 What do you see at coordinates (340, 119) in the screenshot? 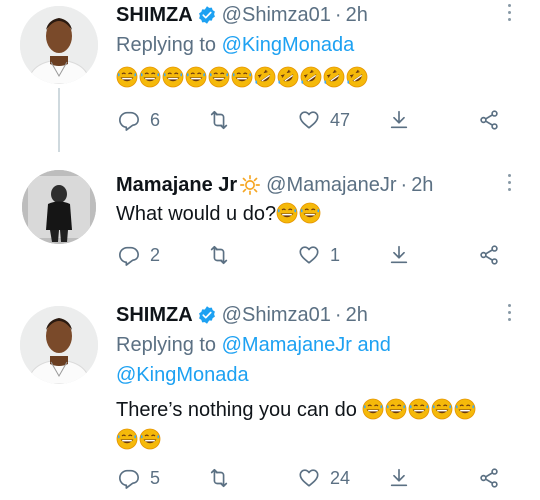
I see `like-count: 47` at bounding box center [340, 119].